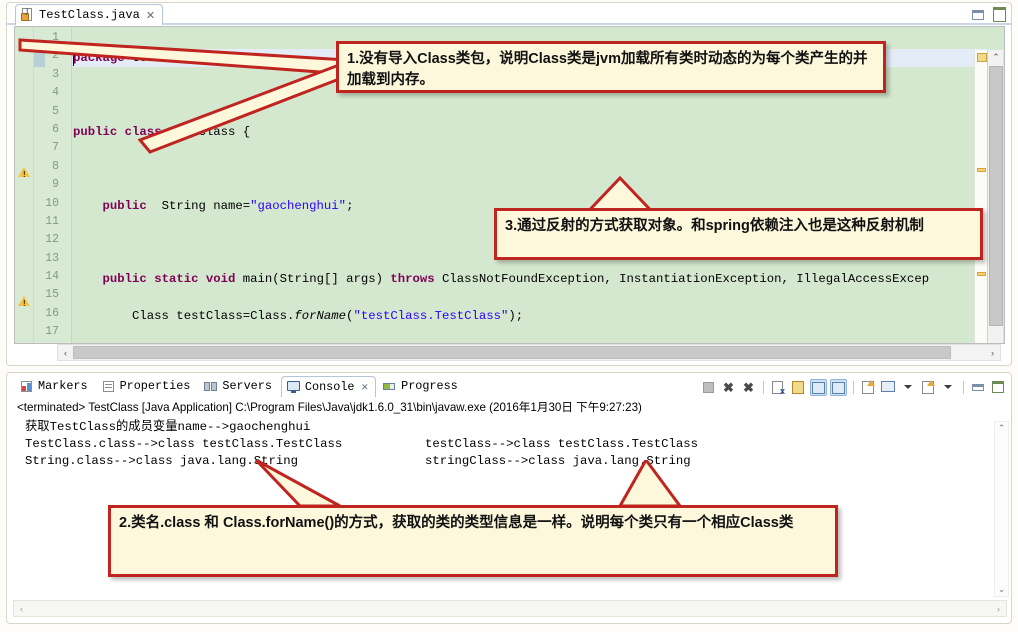  What do you see at coordinates (738, 234) in the screenshot?
I see `annotation-note-3: 3.通过反射的方式获取对象。和spring依赖注入也是这种反射机制` at bounding box center [738, 234].